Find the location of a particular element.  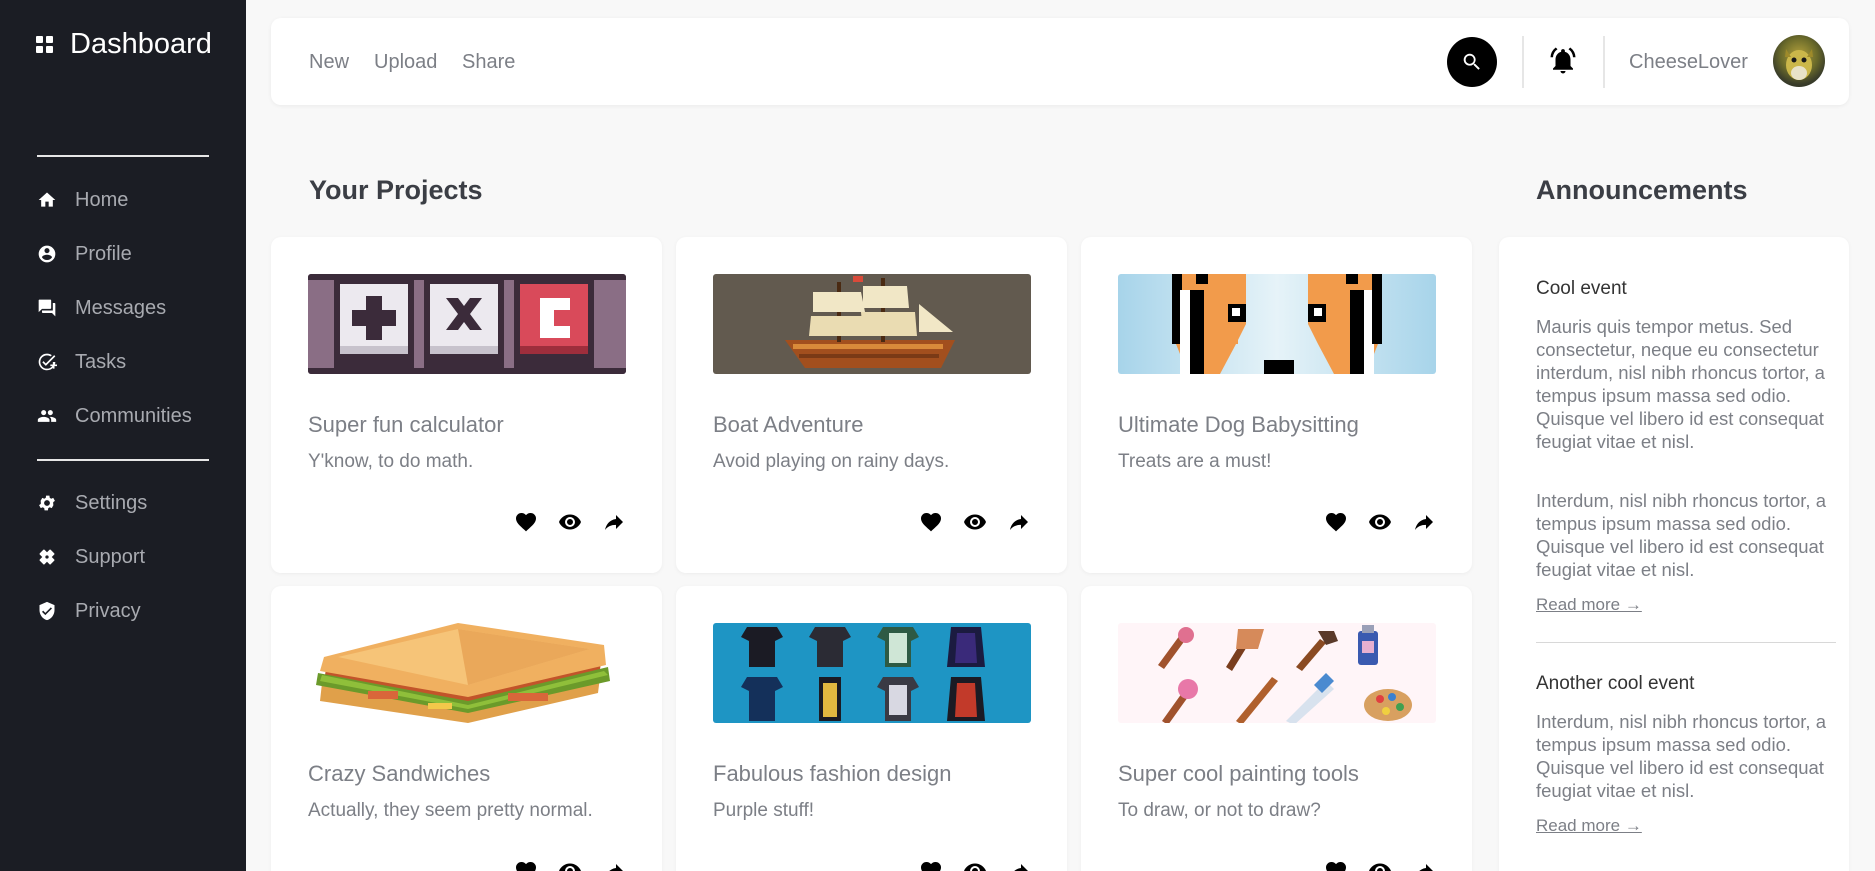

sidebar-item-support: Support is located at coordinates (92, 557).